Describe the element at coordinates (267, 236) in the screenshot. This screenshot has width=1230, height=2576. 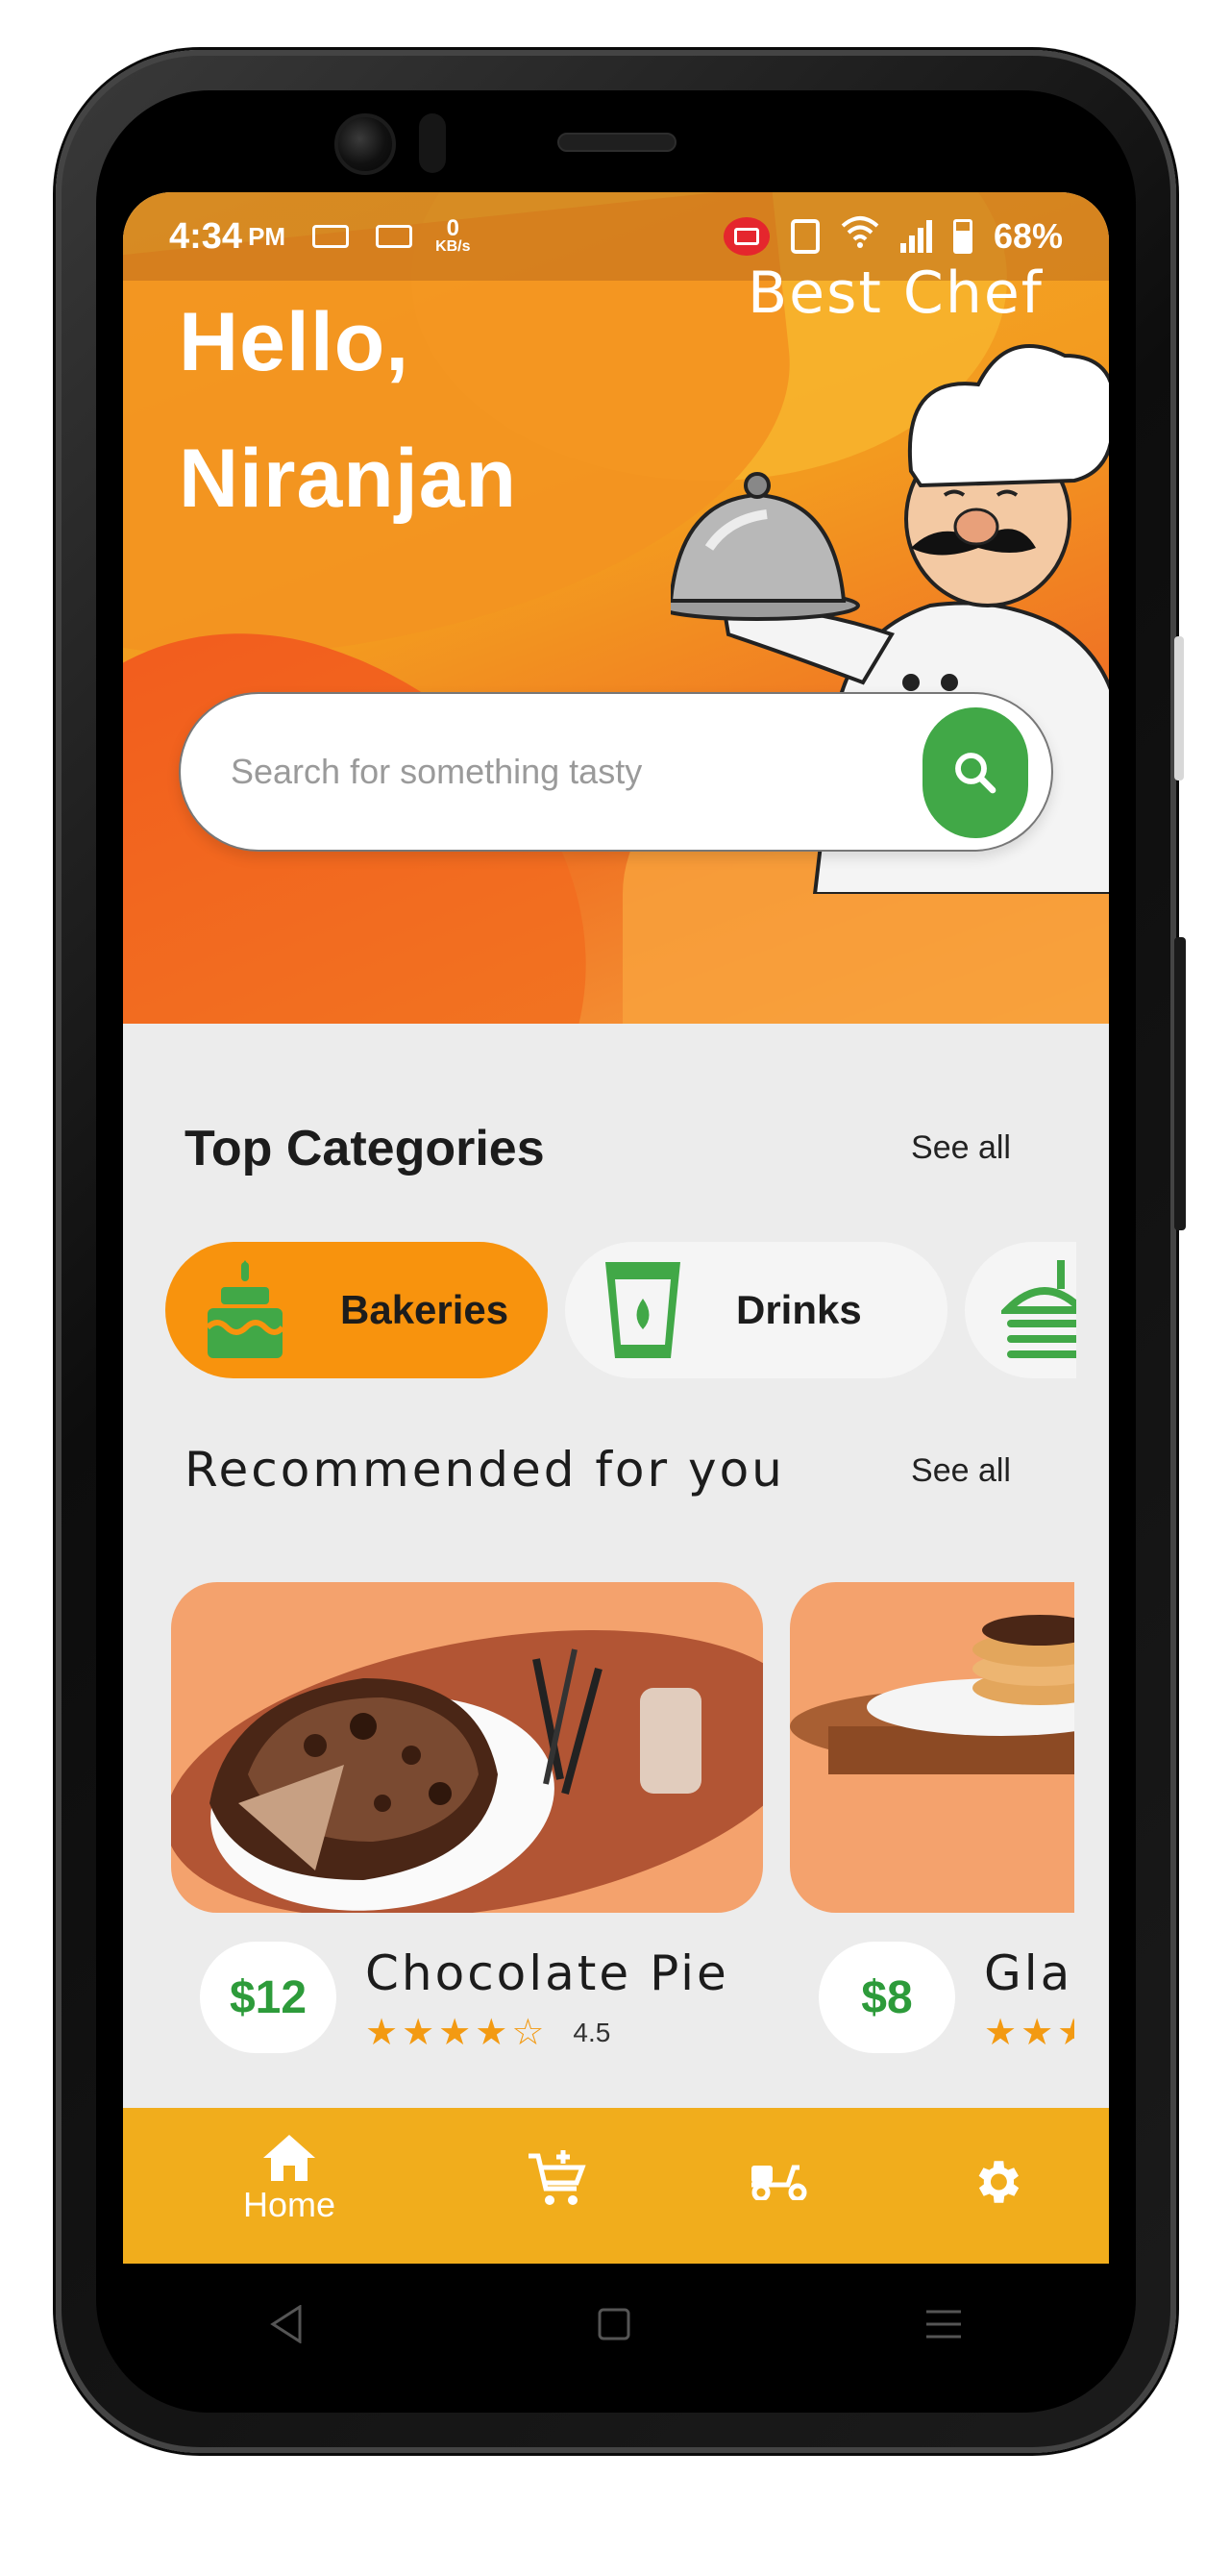
I see `status-ampm: PM` at that location.